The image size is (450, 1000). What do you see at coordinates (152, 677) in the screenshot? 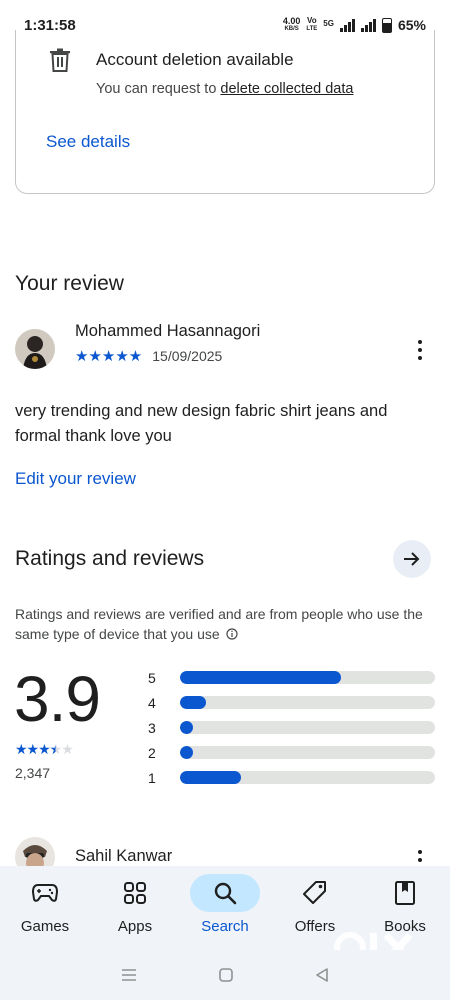
I see `rating-bar-label: 5` at bounding box center [152, 677].